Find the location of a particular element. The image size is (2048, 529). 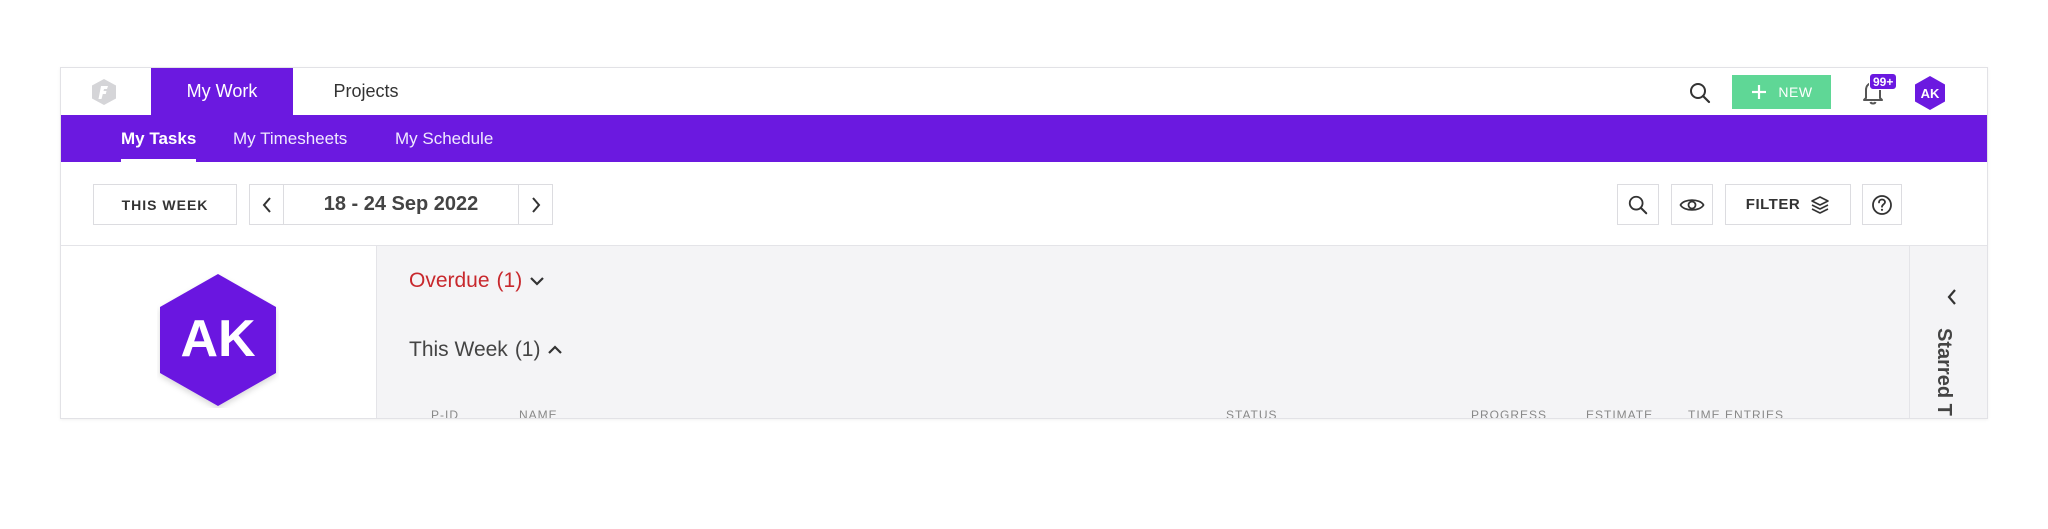

profile-panel: AK is located at coordinates (219, 332).